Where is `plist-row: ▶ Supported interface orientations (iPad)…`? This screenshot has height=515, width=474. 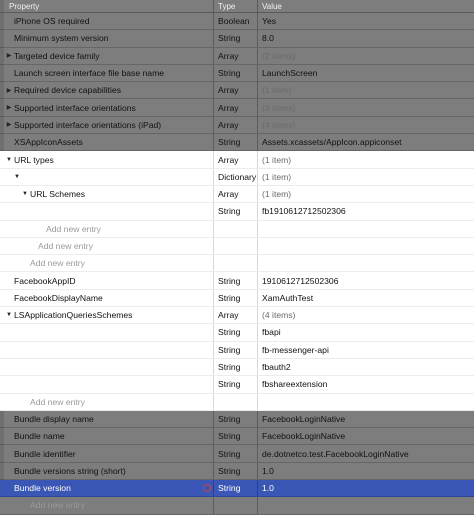
plist-row: ▶ Supported interface orientations (iPad)… is located at coordinates (237, 125).